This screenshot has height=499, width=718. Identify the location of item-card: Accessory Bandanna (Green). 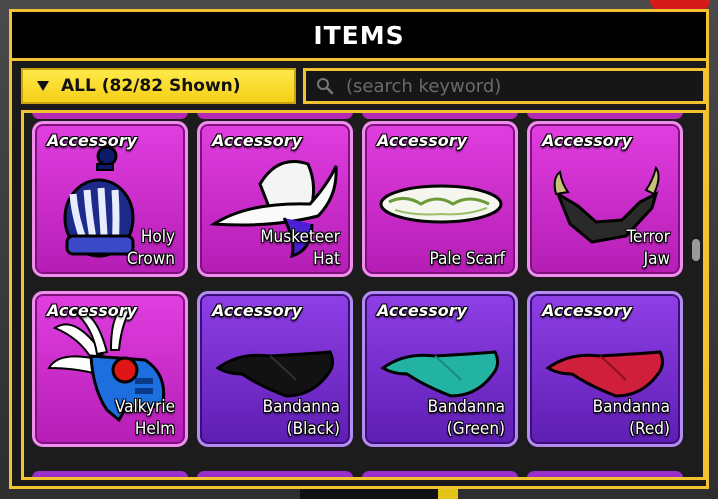
(440, 369).